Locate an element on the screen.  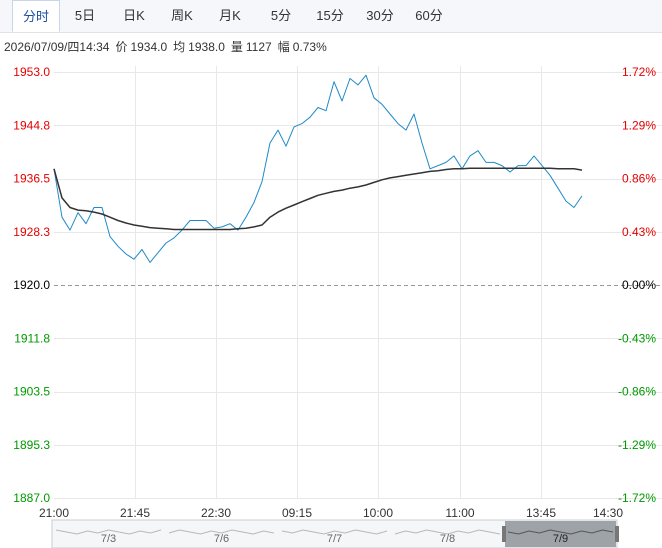
y-tick-label-left: 1953.0 is located at coordinates (31, 72).